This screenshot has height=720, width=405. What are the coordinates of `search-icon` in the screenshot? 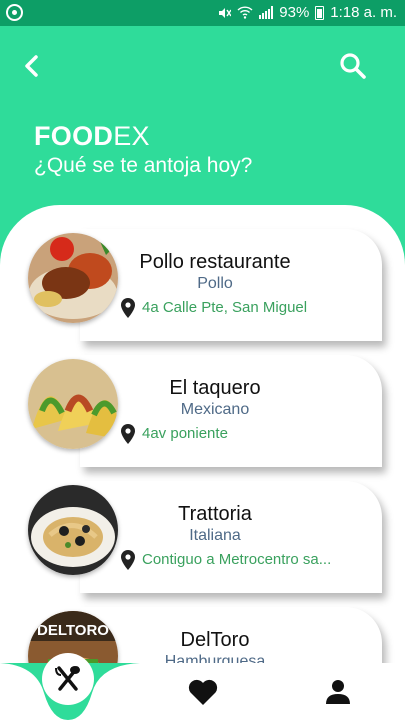 It's located at (353, 66).